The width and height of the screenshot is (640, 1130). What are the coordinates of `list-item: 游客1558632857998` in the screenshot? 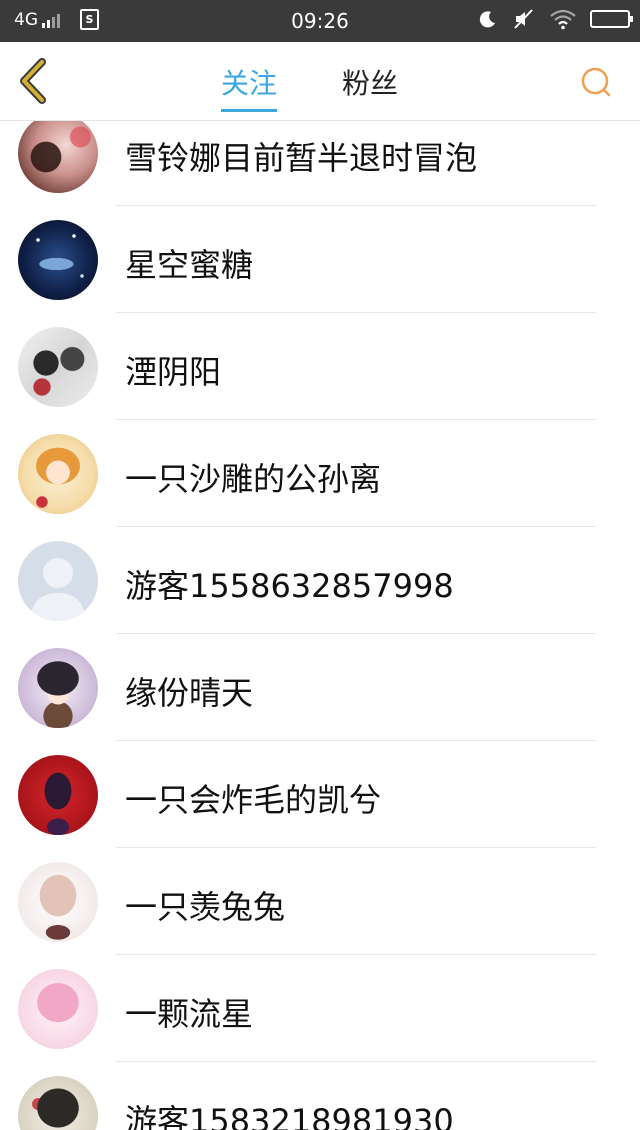 It's located at (320, 580).